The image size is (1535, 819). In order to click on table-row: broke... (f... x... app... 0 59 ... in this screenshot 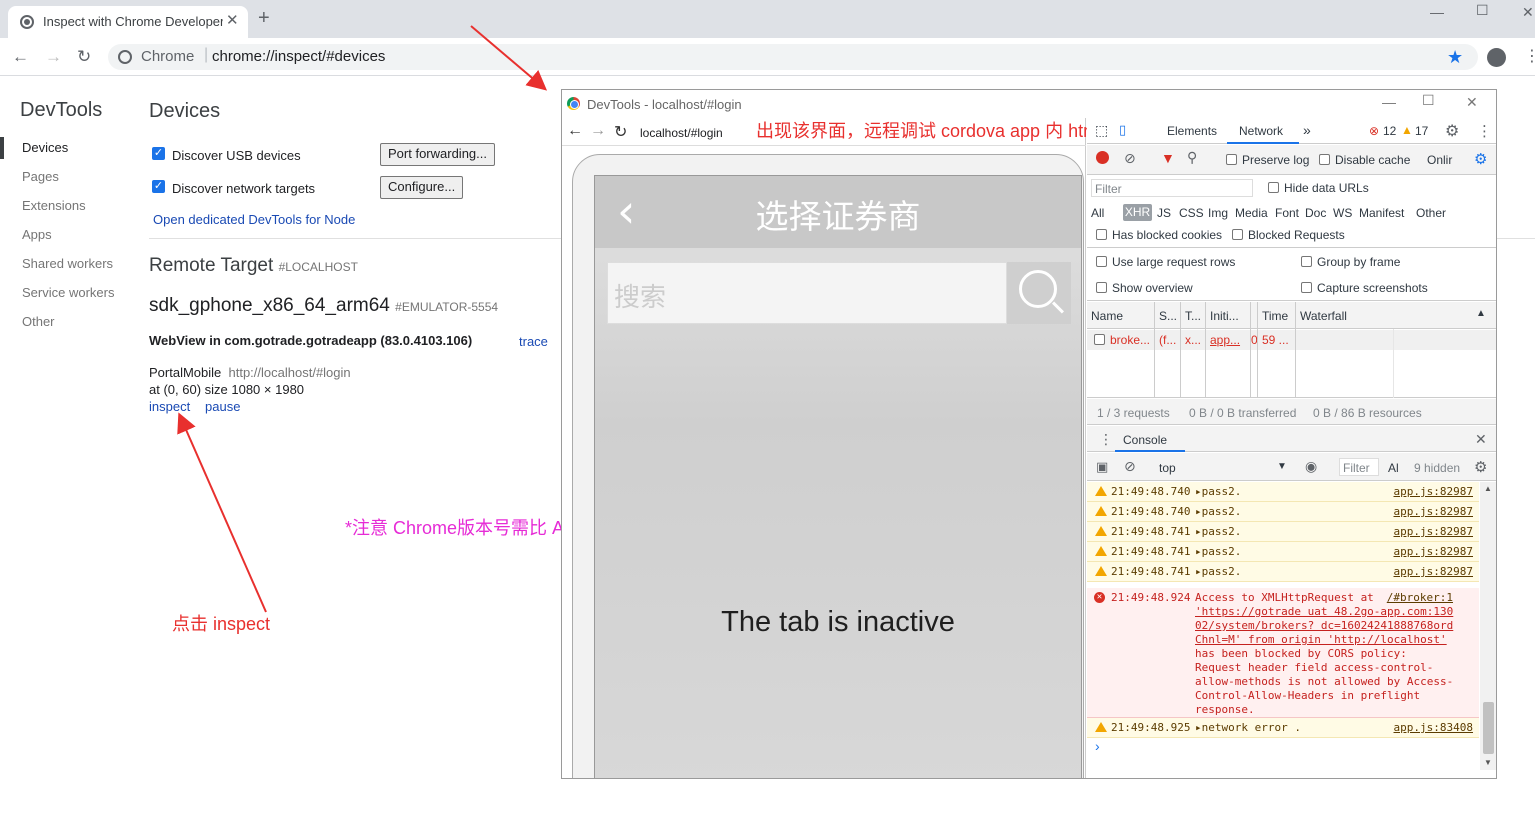, I will do `click(1291, 340)`.